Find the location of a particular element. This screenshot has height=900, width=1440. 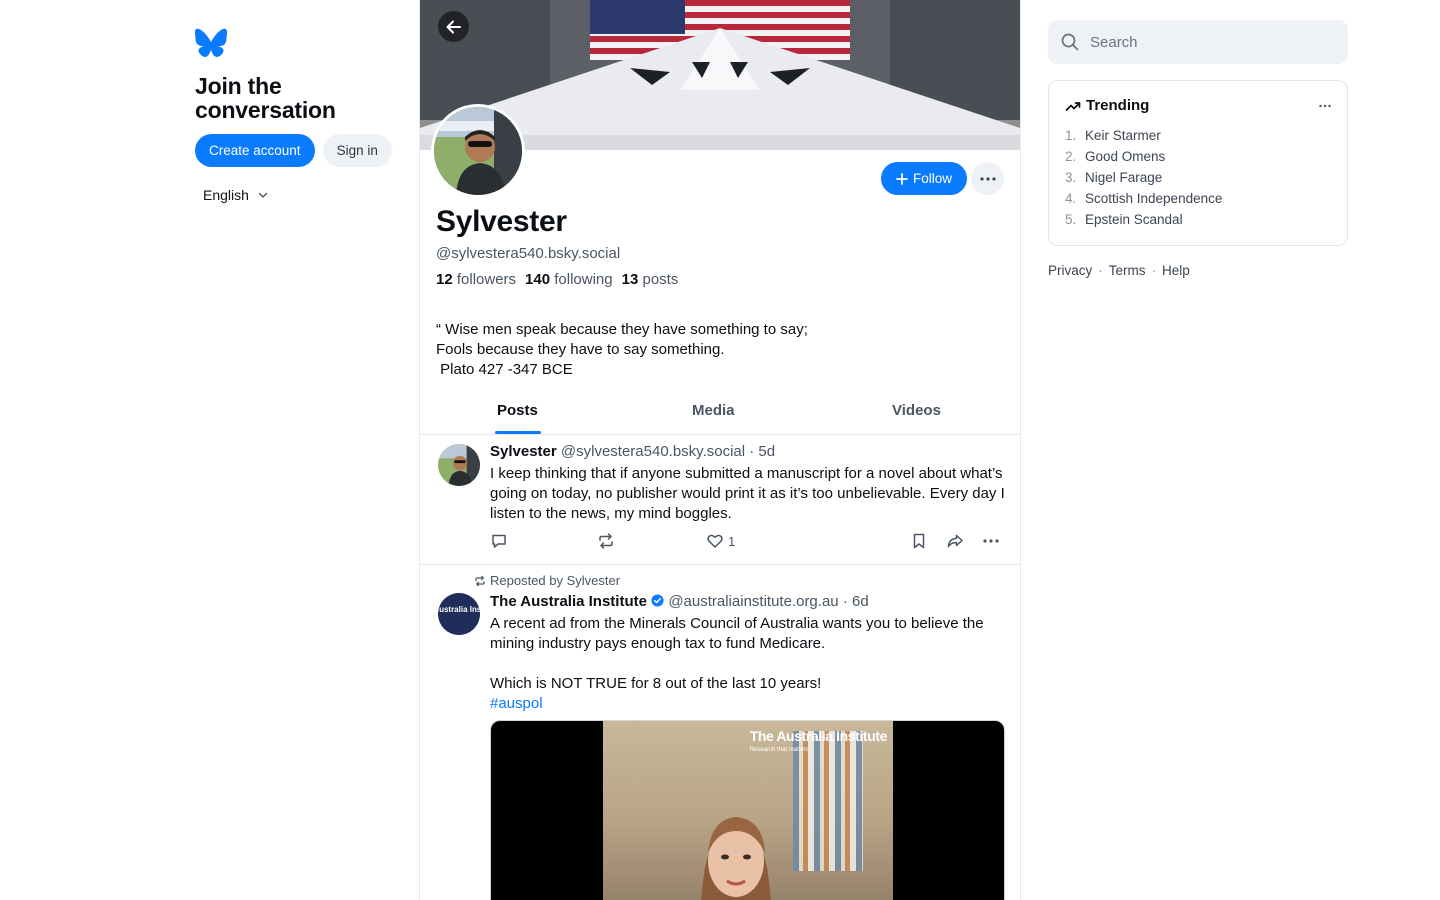

video-watermark-title: The Australia Institute is located at coordinates (818, 736).